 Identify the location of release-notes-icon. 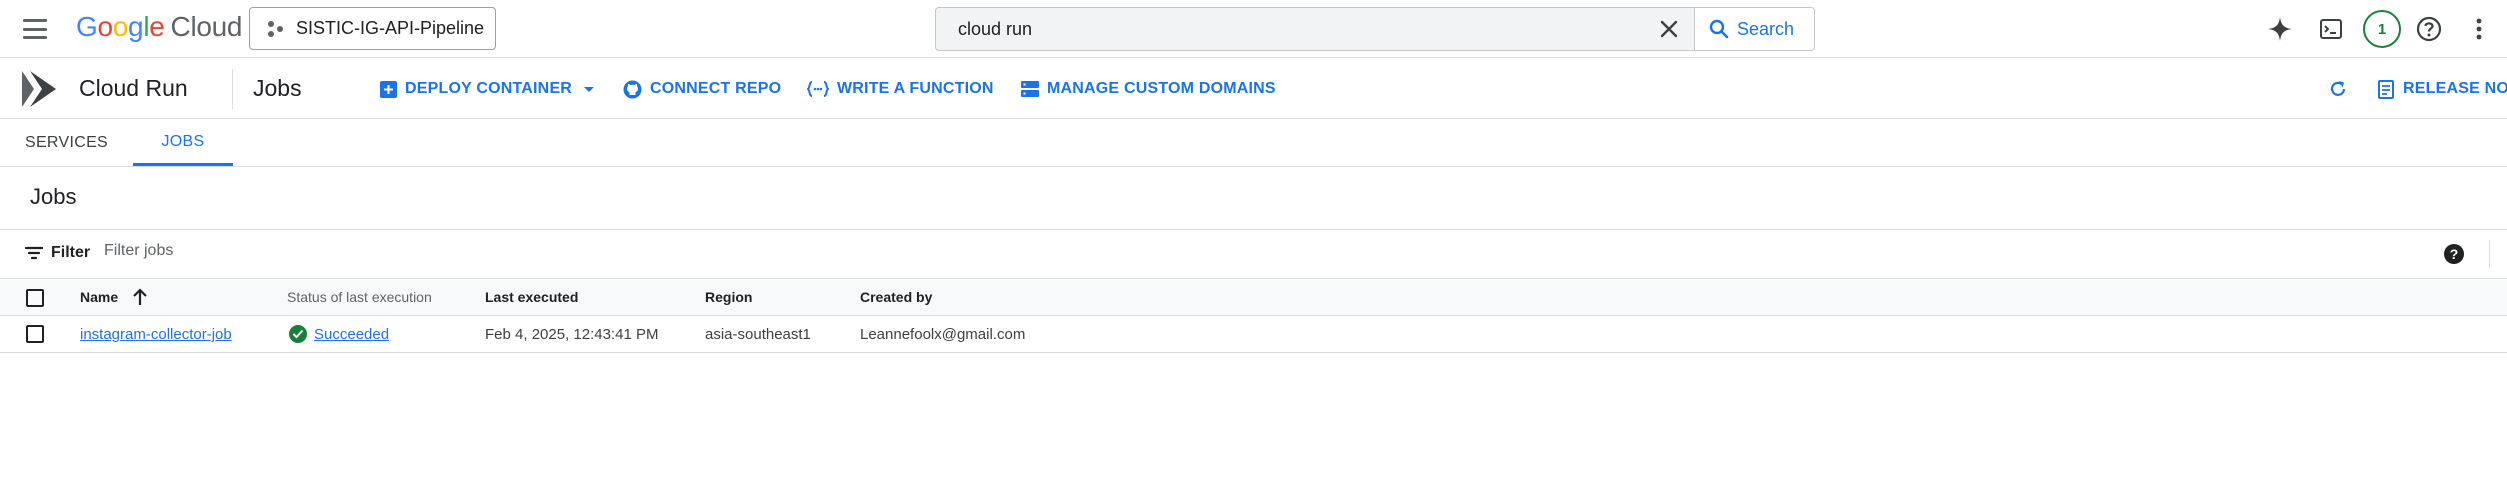
(2386, 89).